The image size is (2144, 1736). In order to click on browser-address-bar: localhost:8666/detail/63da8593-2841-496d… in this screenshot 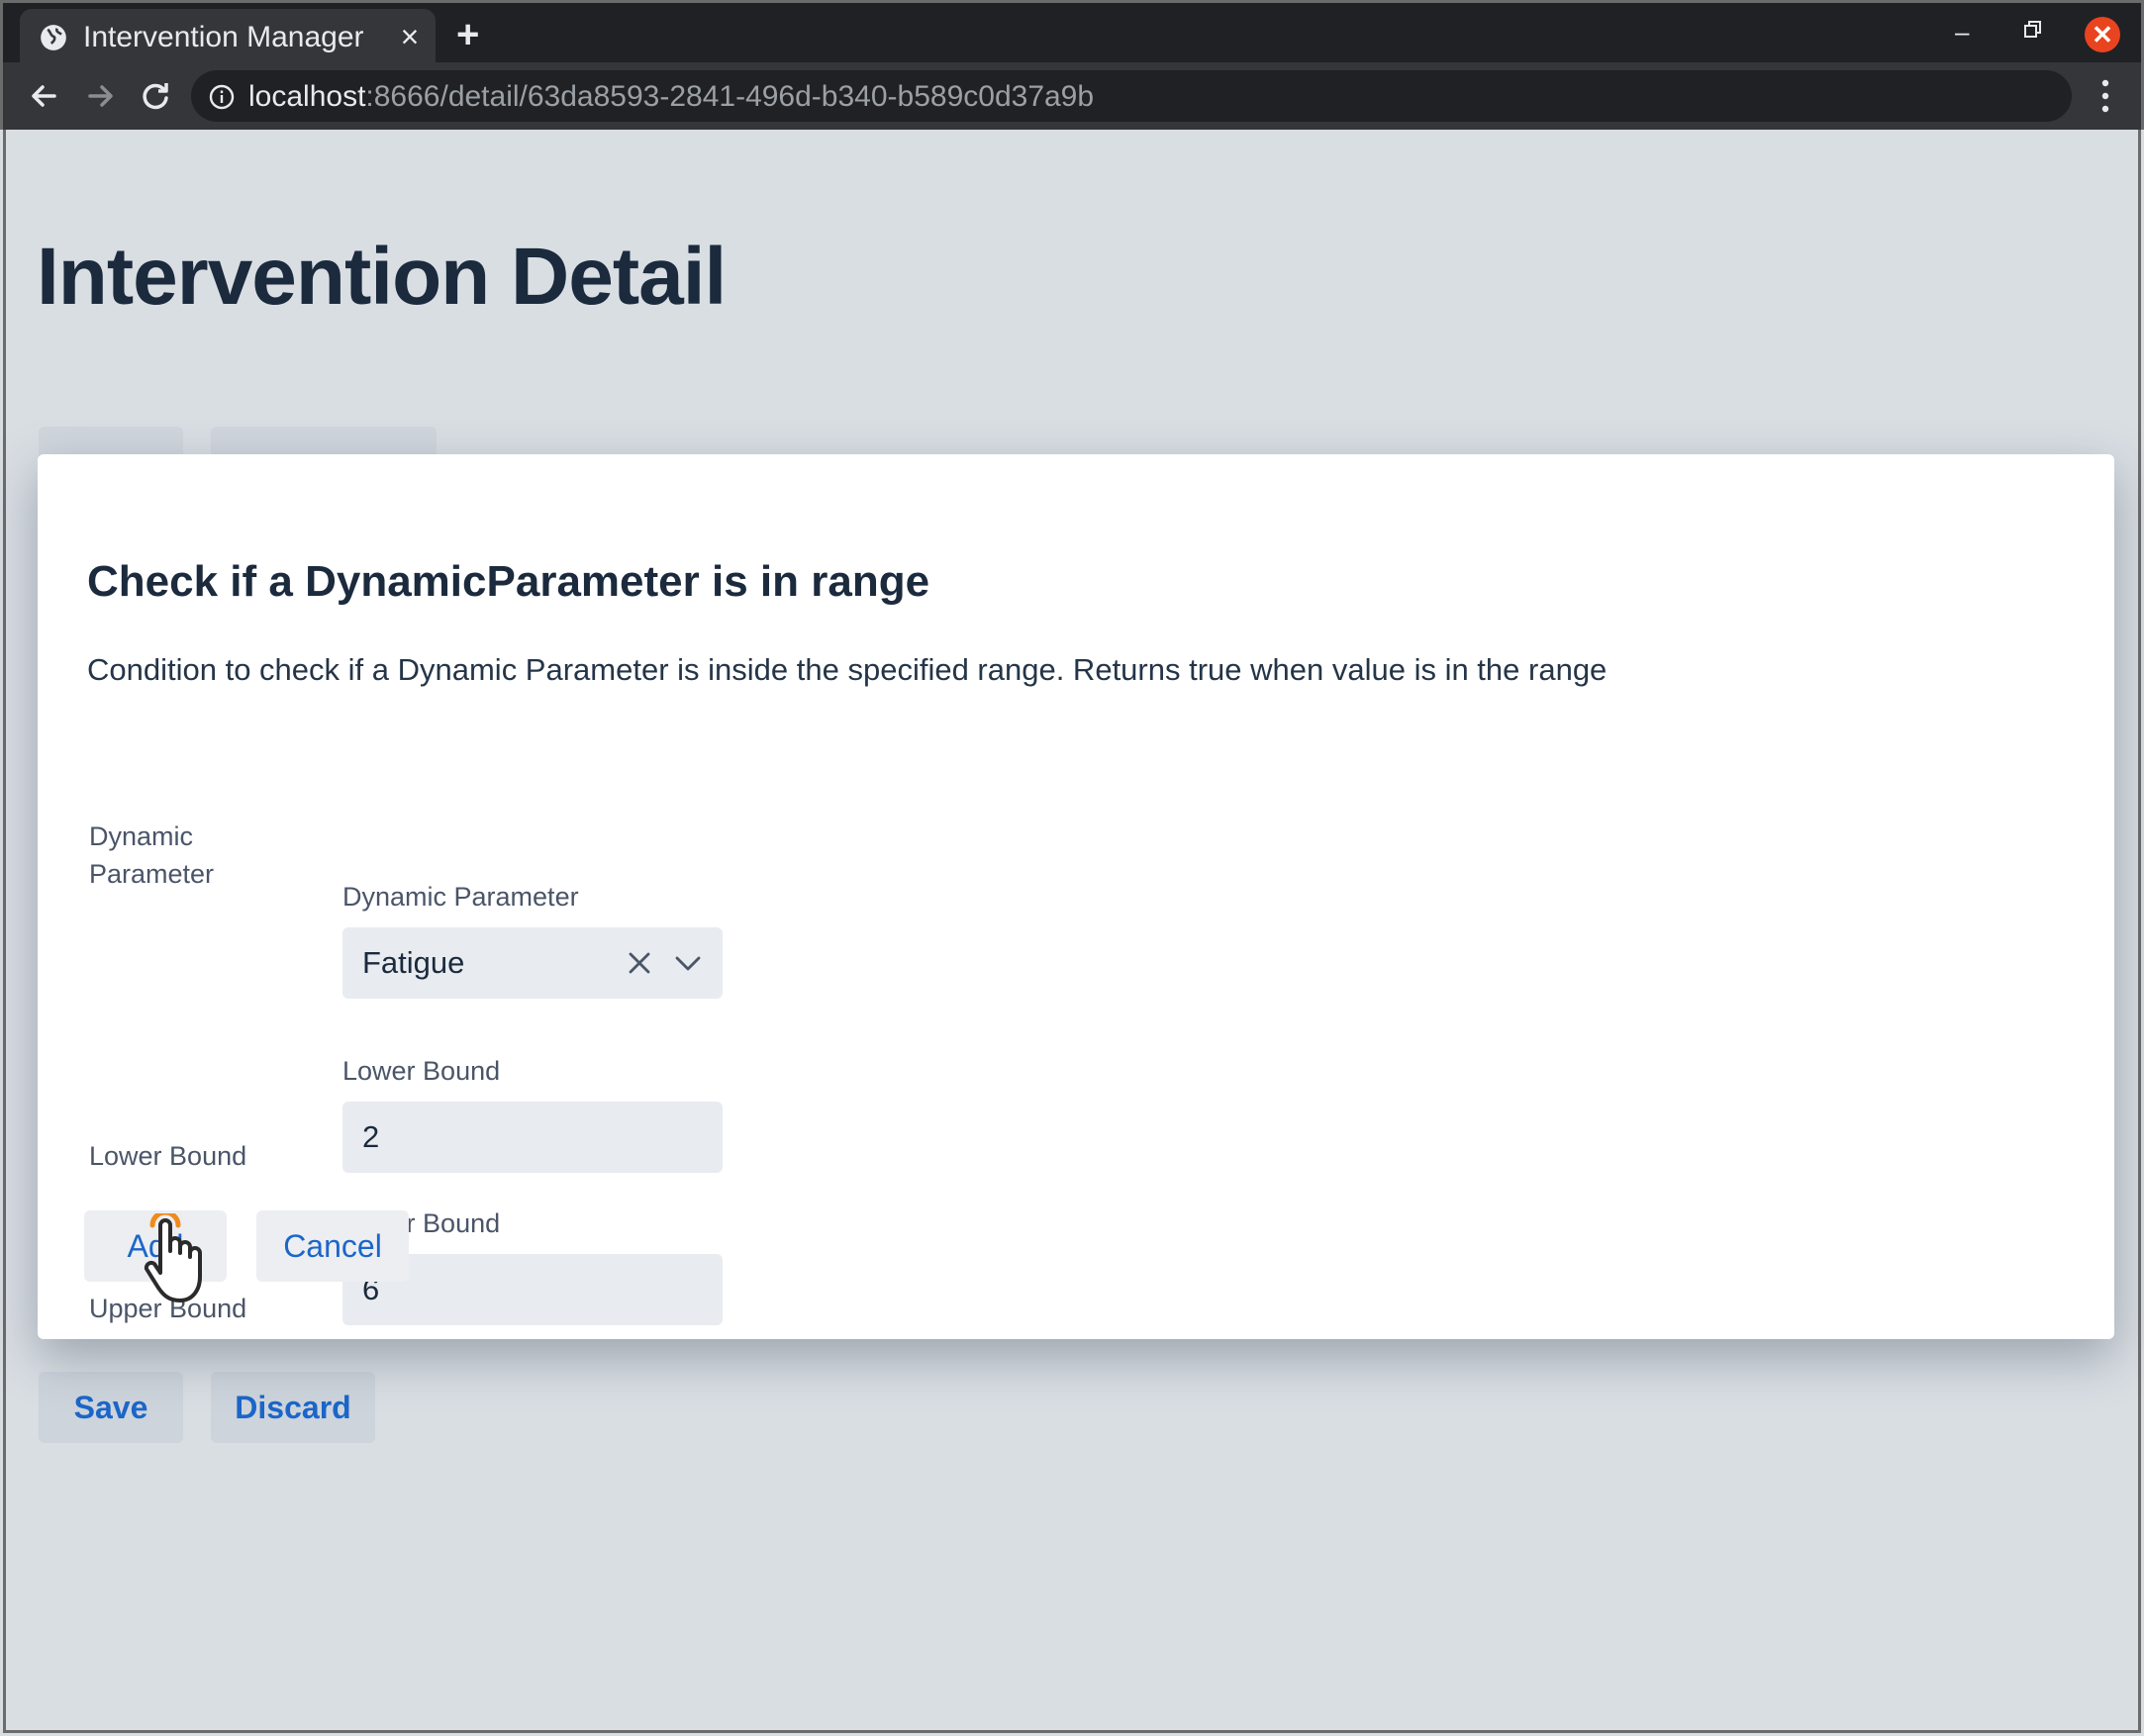, I will do `click(1072, 96)`.